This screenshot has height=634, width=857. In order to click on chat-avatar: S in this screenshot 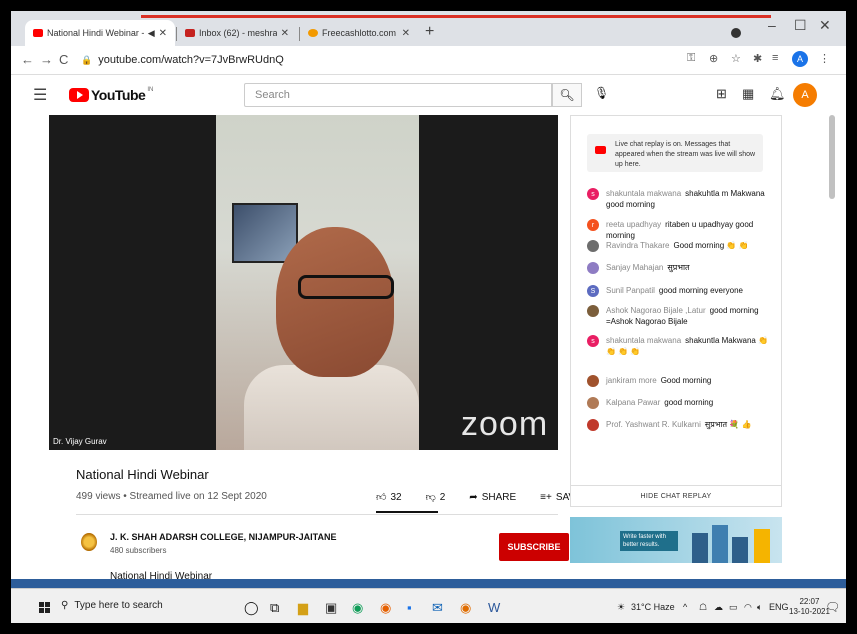, I will do `click(593, 291)`.